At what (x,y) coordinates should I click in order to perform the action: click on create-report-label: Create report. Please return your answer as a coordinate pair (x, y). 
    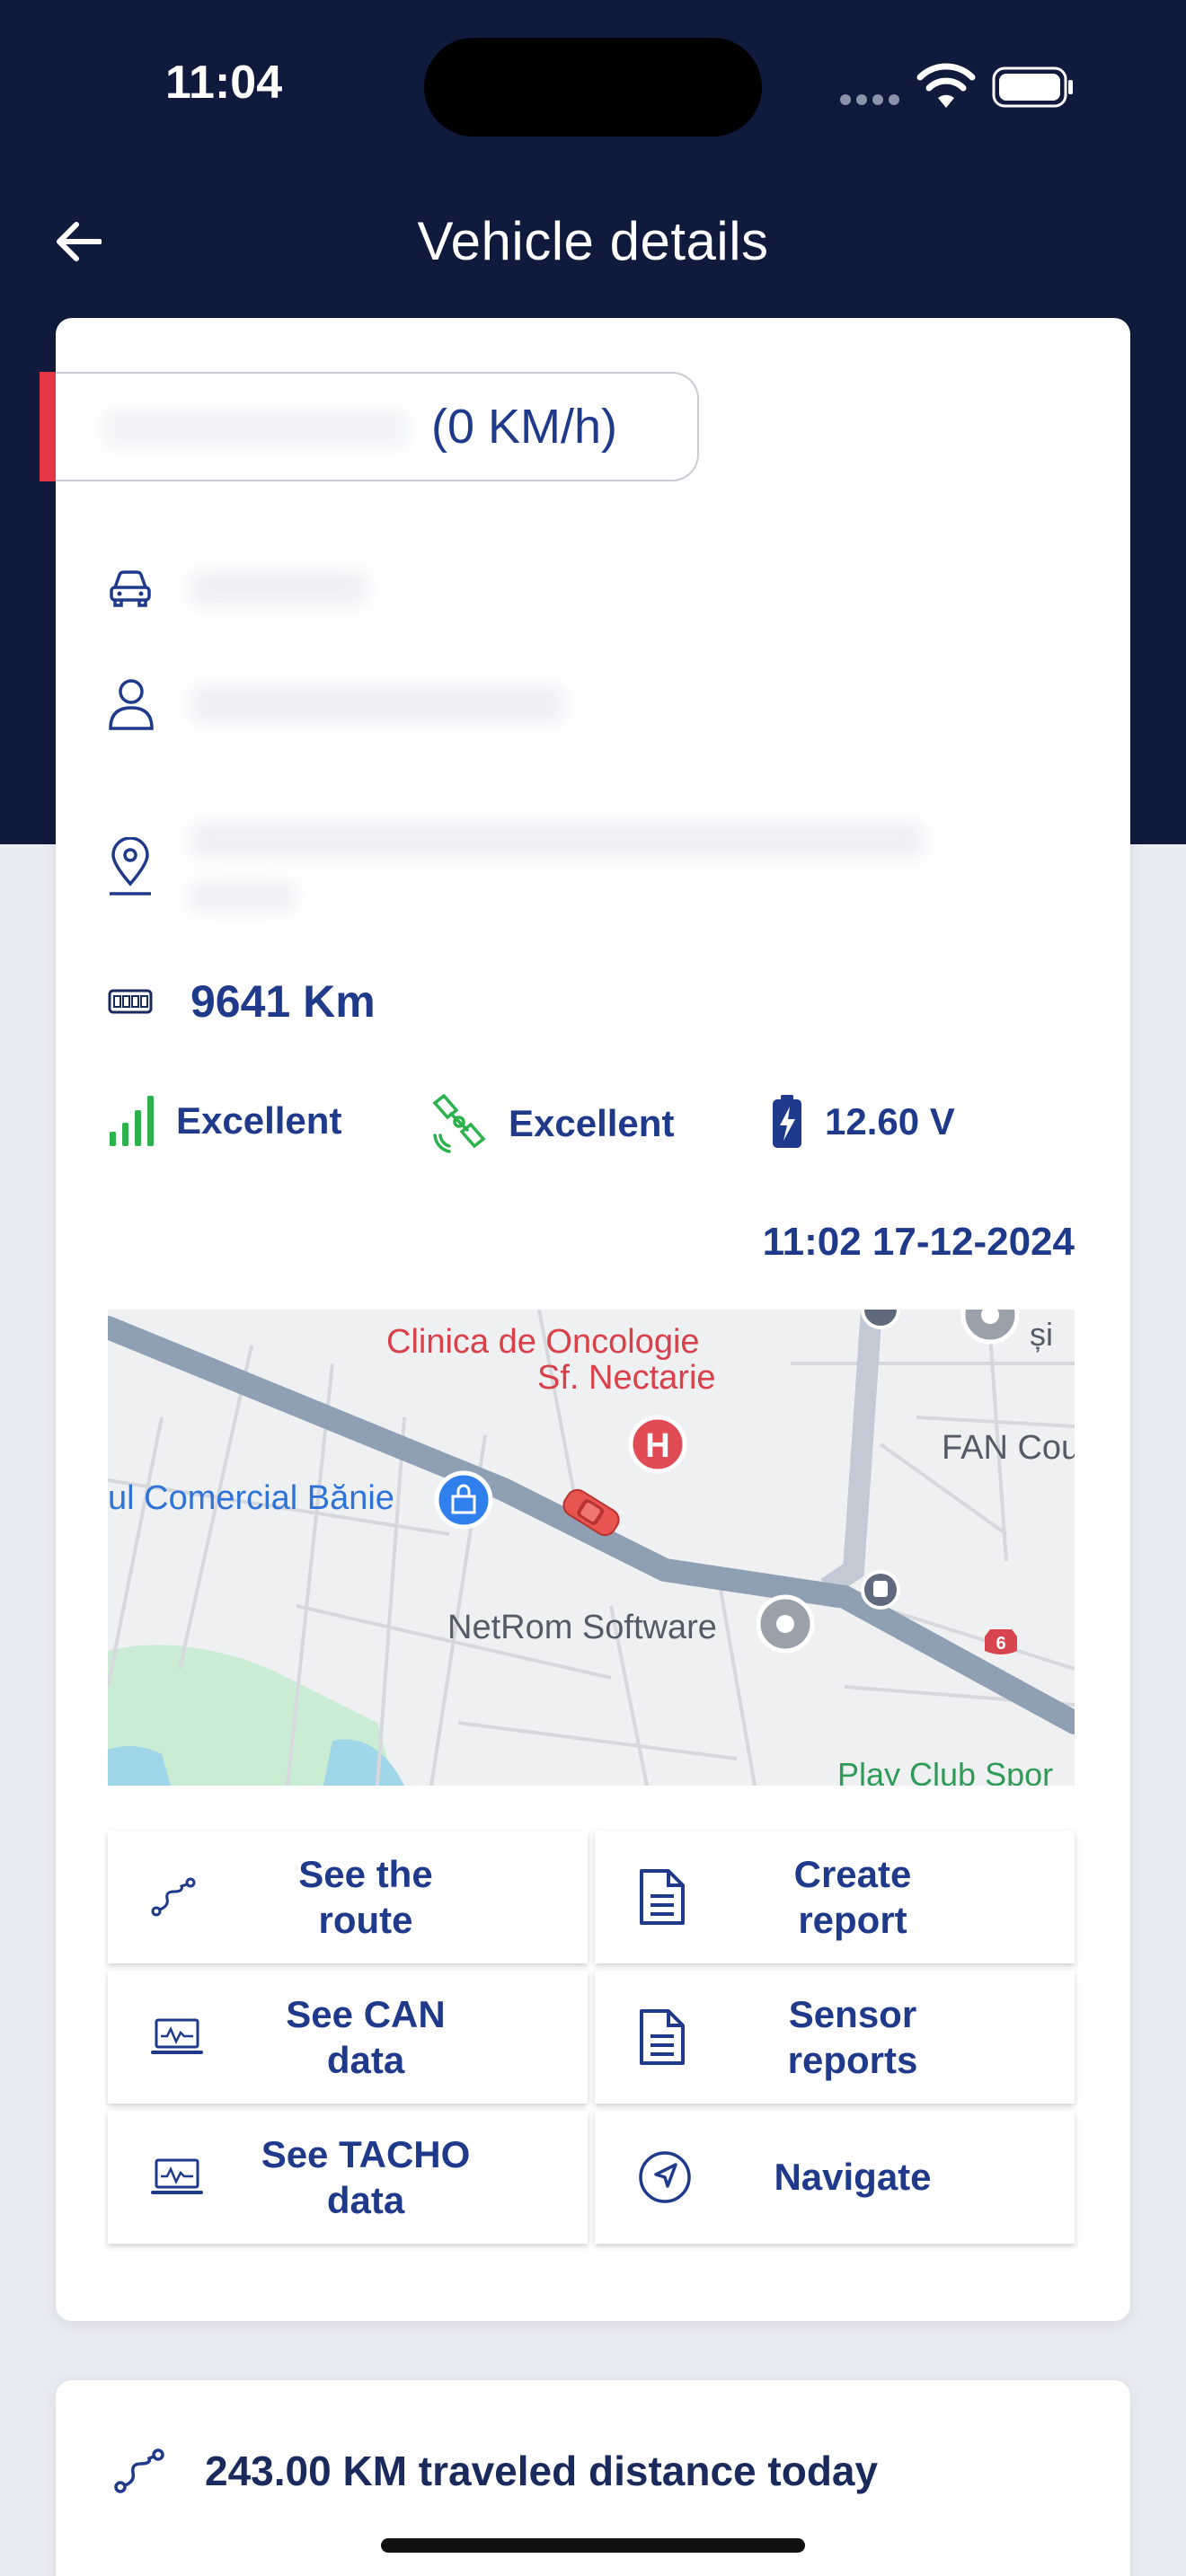
    Looking at the image, I should click on (852, 1896).